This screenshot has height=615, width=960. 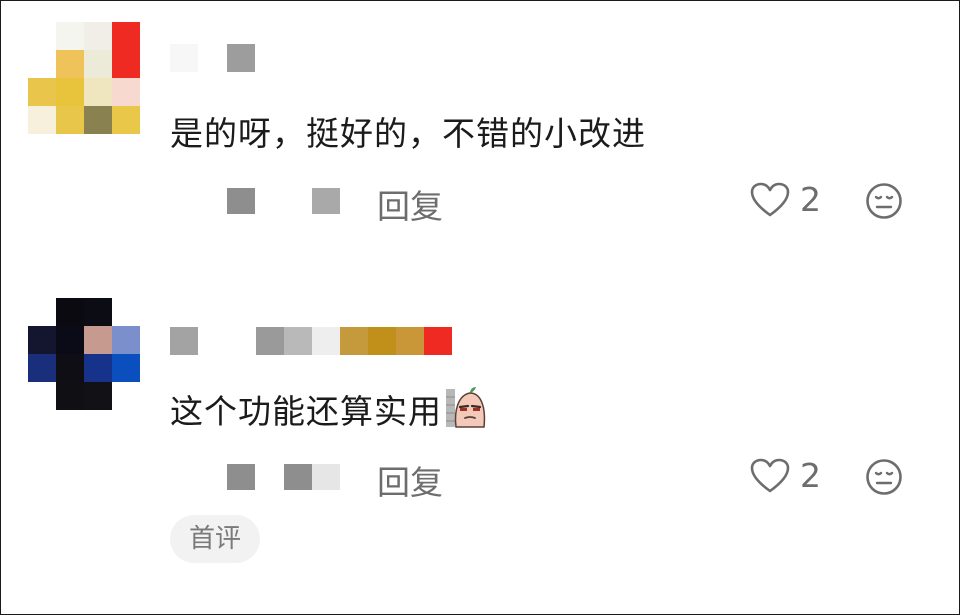 I want to click on comment-text-content: 这个功能还算实用, so click(x=306, y=411).